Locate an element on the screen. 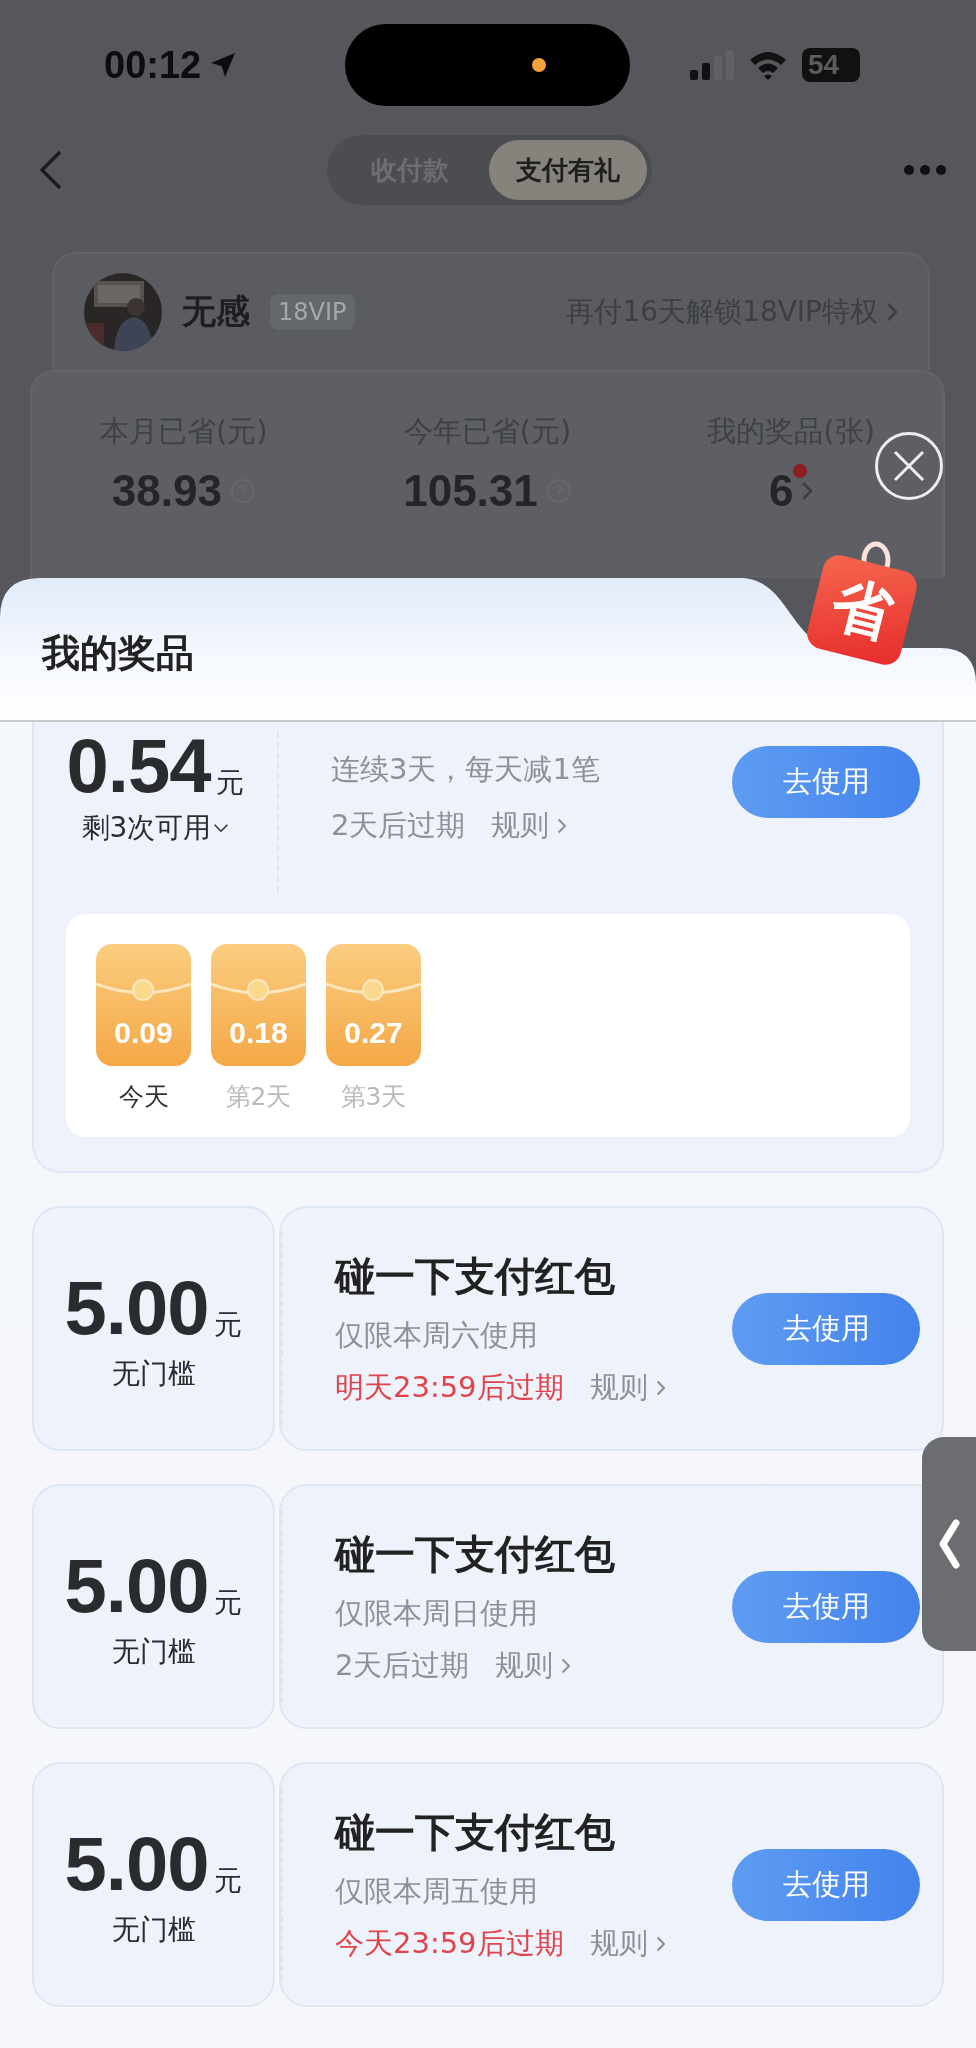  day-label: 第3天 is located at coordinates (373, 1097).